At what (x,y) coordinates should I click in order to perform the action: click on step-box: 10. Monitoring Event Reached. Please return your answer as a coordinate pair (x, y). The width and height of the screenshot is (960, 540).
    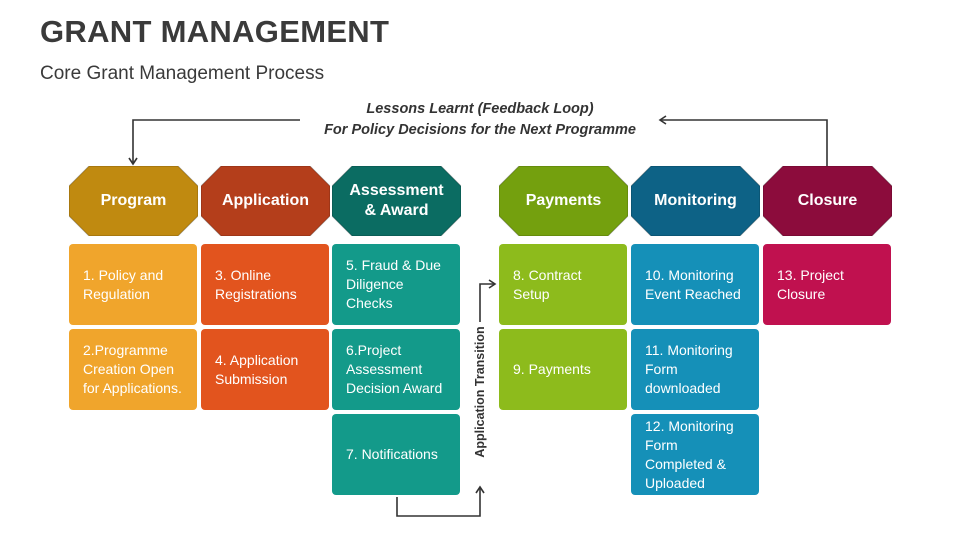
    Looking at the image, I should click on (695, 284).